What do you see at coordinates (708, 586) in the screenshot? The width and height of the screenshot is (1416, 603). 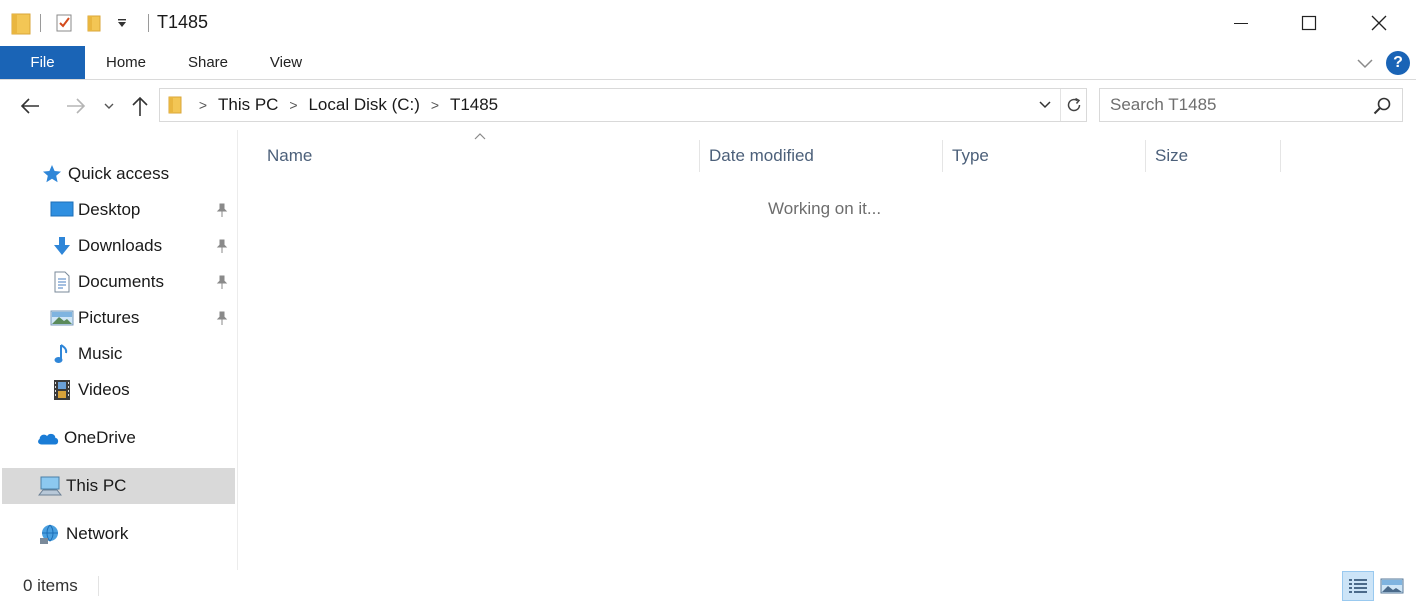 I see `status-bar: 0 items` at bounding box center [708, 586].